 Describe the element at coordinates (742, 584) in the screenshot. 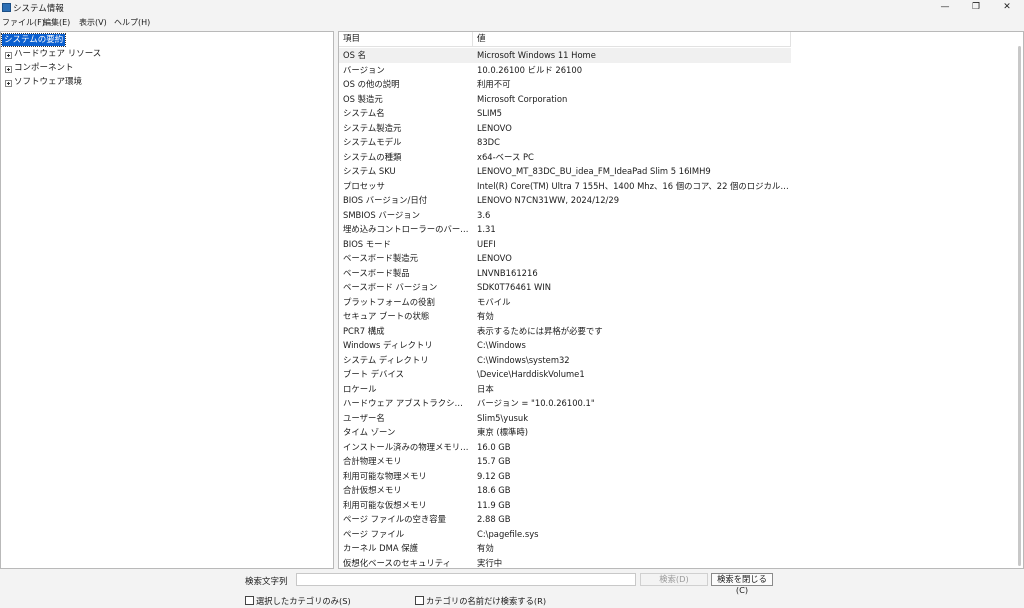

I see `close-search-button: 検索を閉じる(C)` at that location.